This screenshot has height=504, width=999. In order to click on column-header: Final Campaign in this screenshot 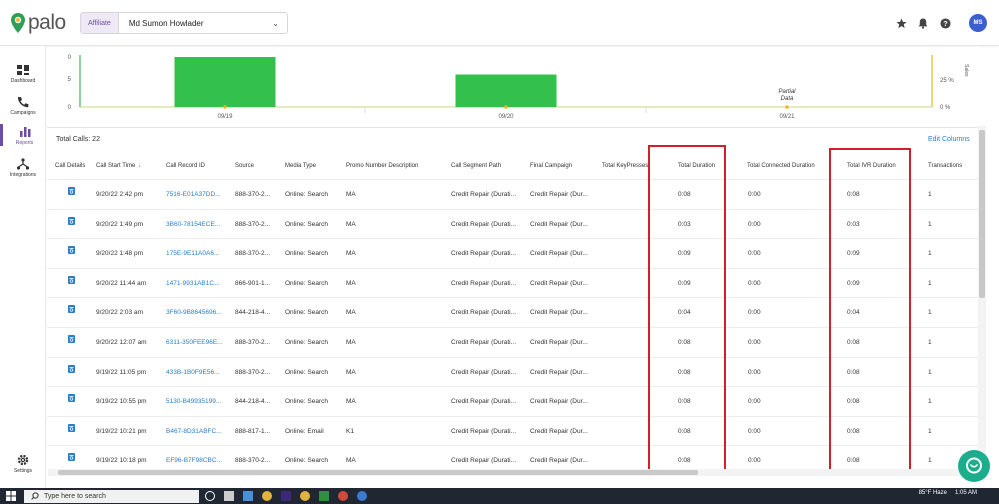, I will do `click(551, 166)`.